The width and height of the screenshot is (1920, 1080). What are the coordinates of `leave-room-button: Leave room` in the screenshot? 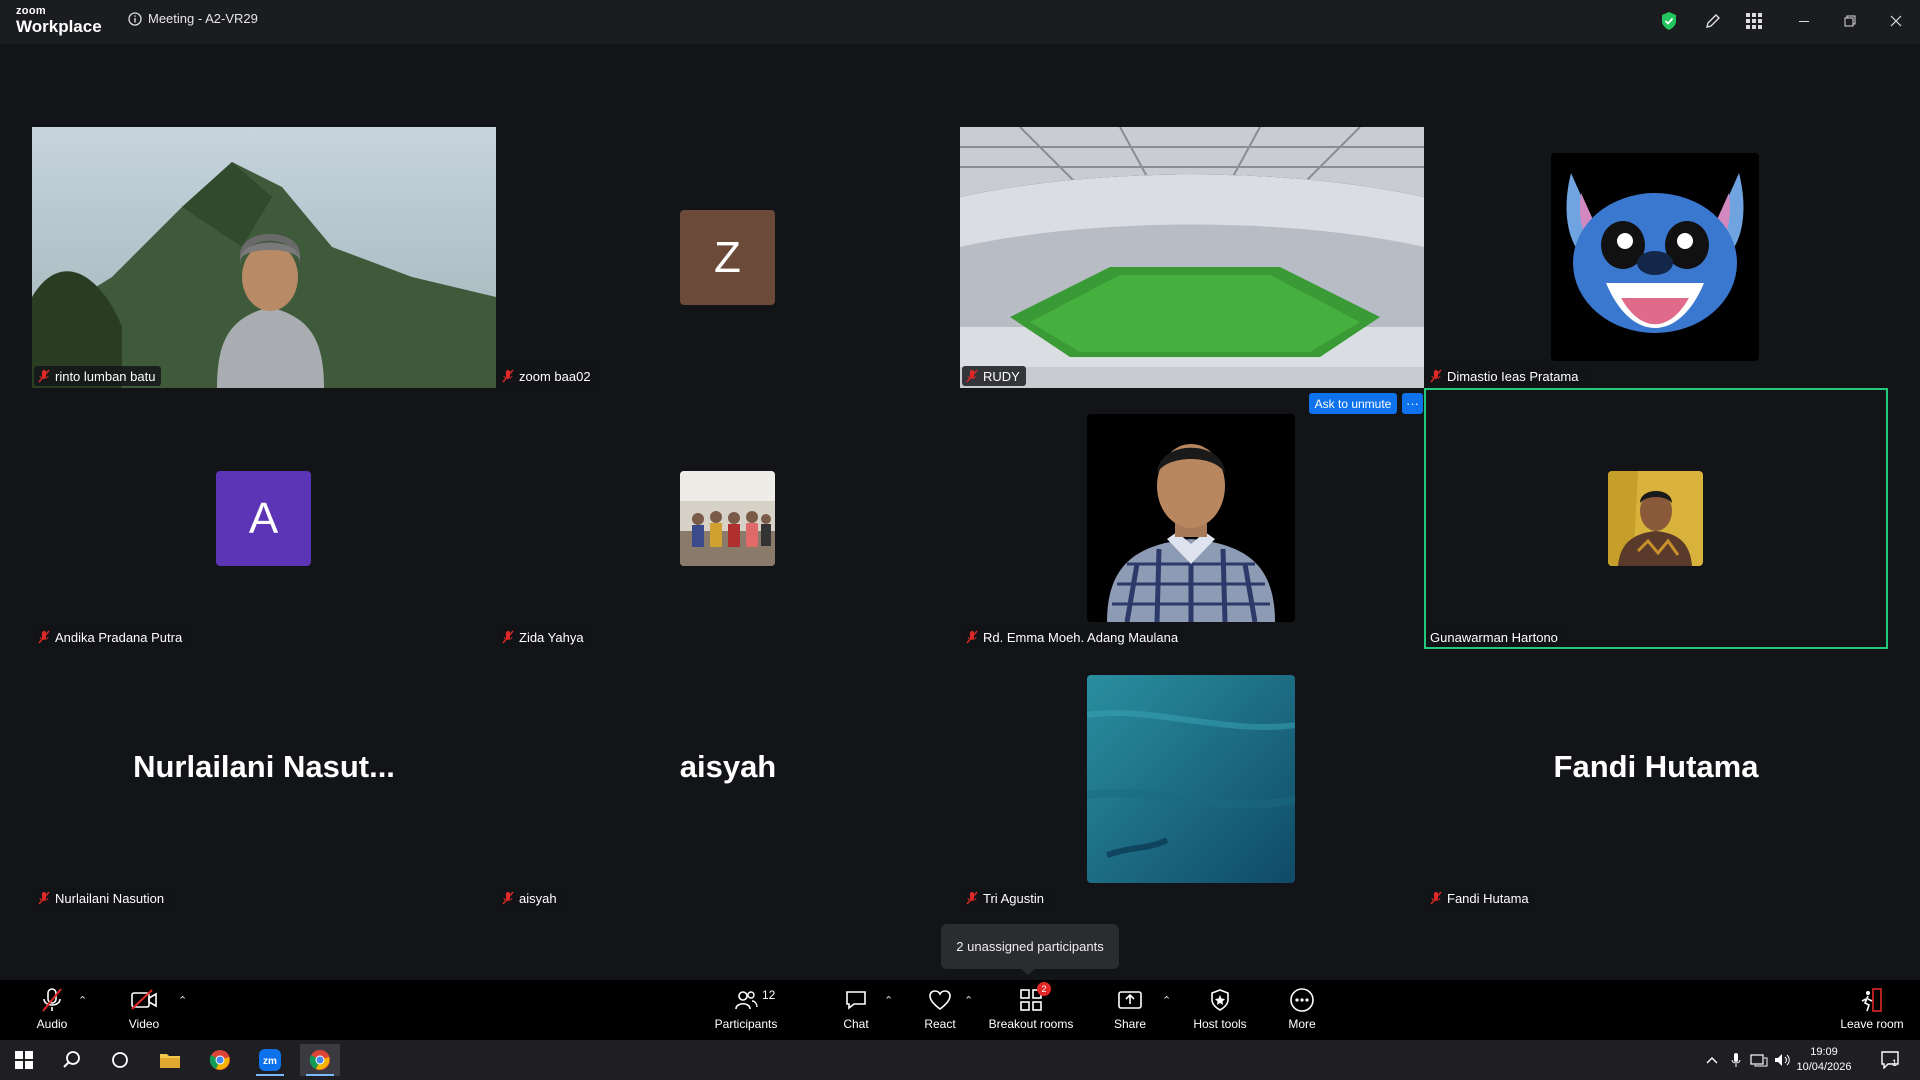 It's located at (1872, 1011).